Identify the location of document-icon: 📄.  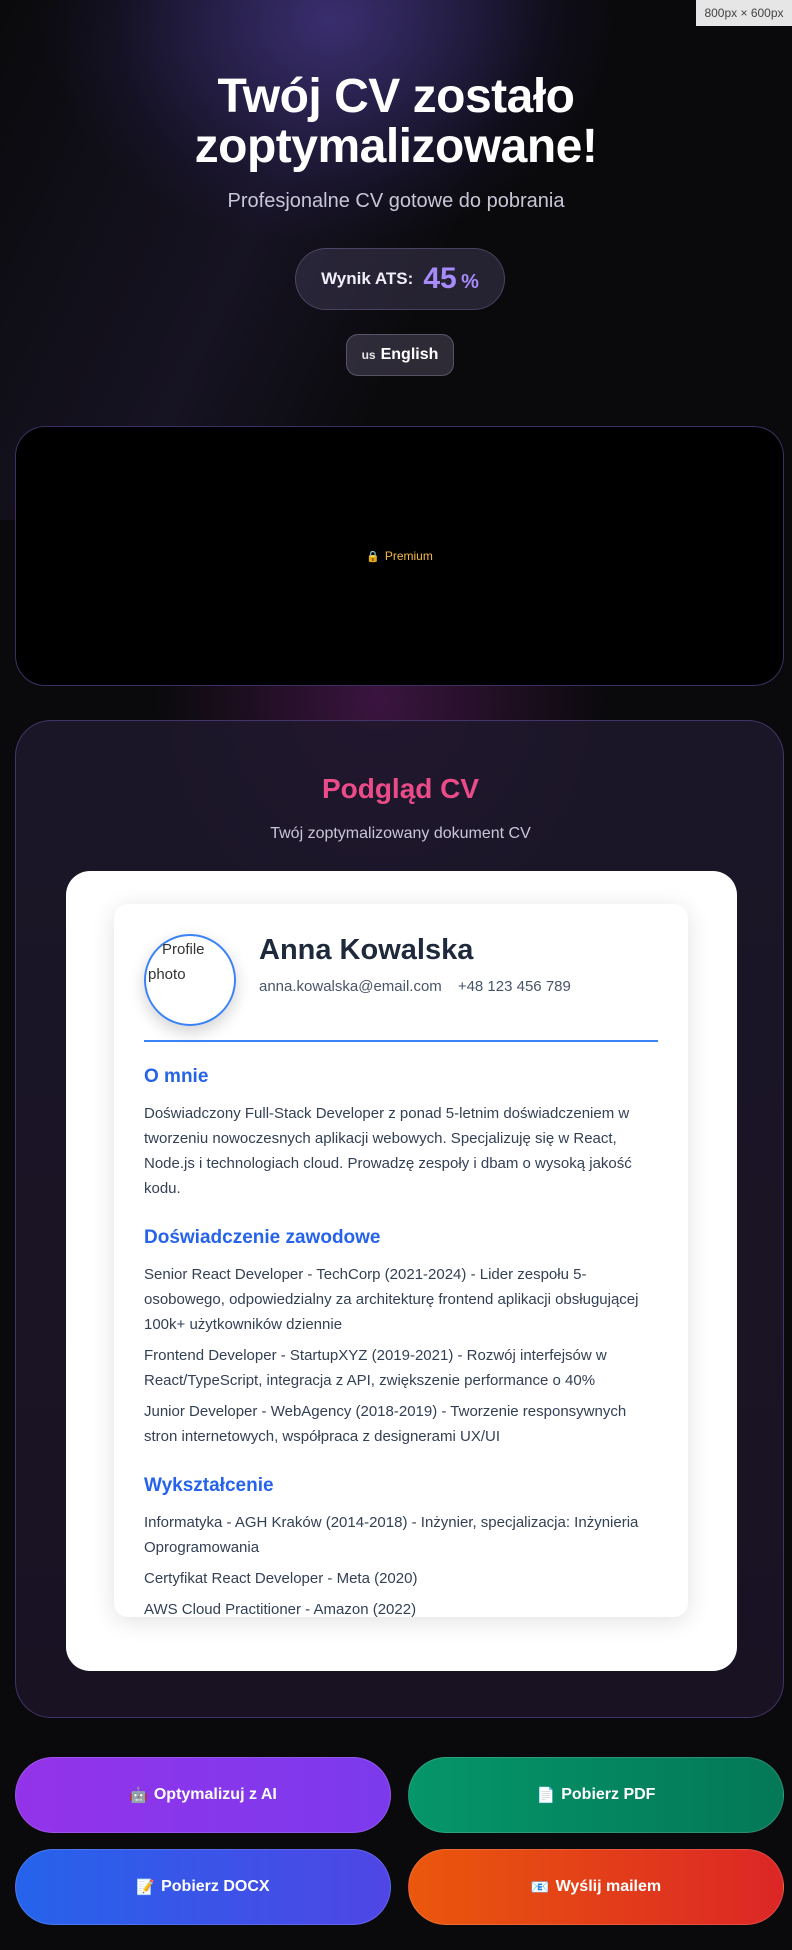
(546, 1795).